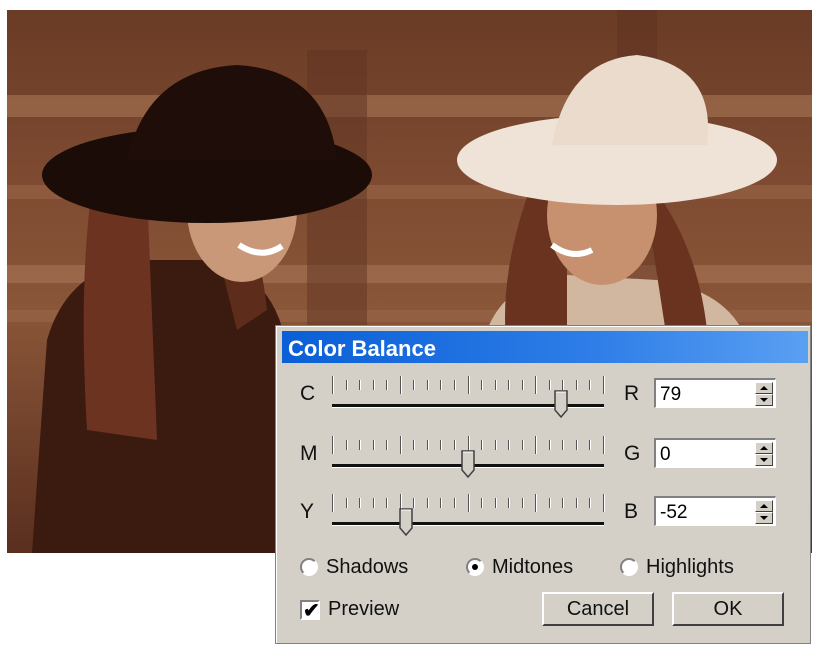  What do you see at coordinates (468, 516) in the screenshot?
I see `yellow-blue-slider` at bounding box center [468, 516].